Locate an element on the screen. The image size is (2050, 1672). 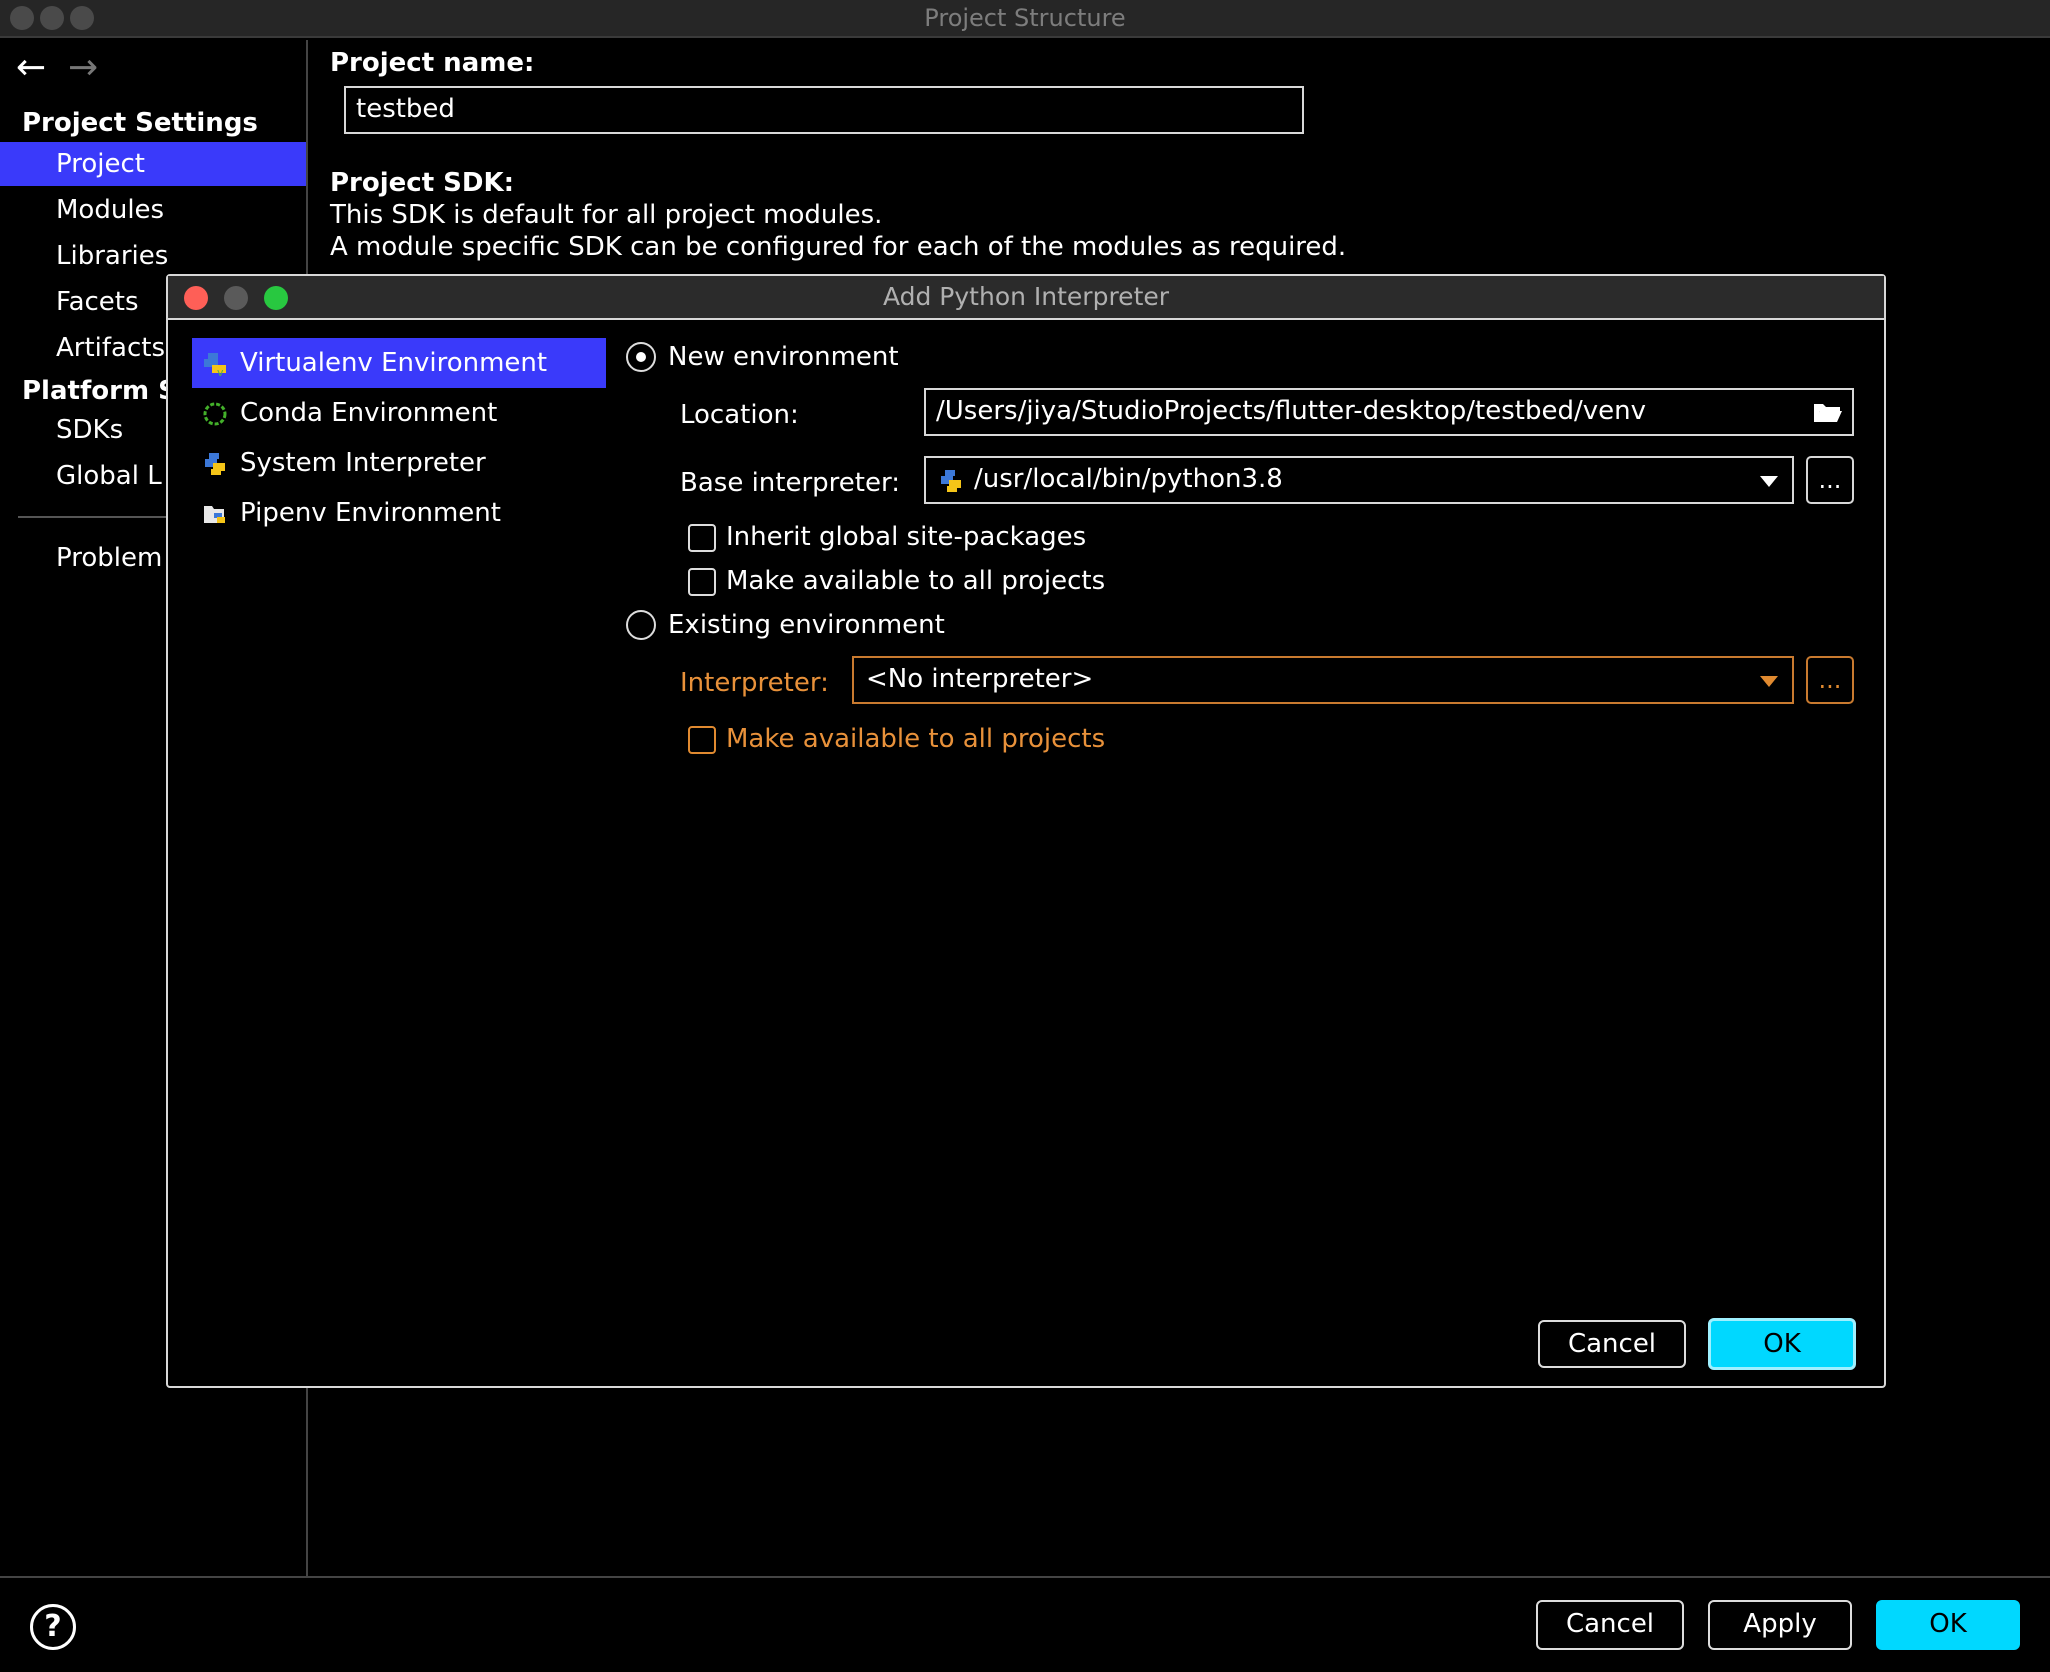
window-title: Project Structure is located at coordinates (1025, 18).